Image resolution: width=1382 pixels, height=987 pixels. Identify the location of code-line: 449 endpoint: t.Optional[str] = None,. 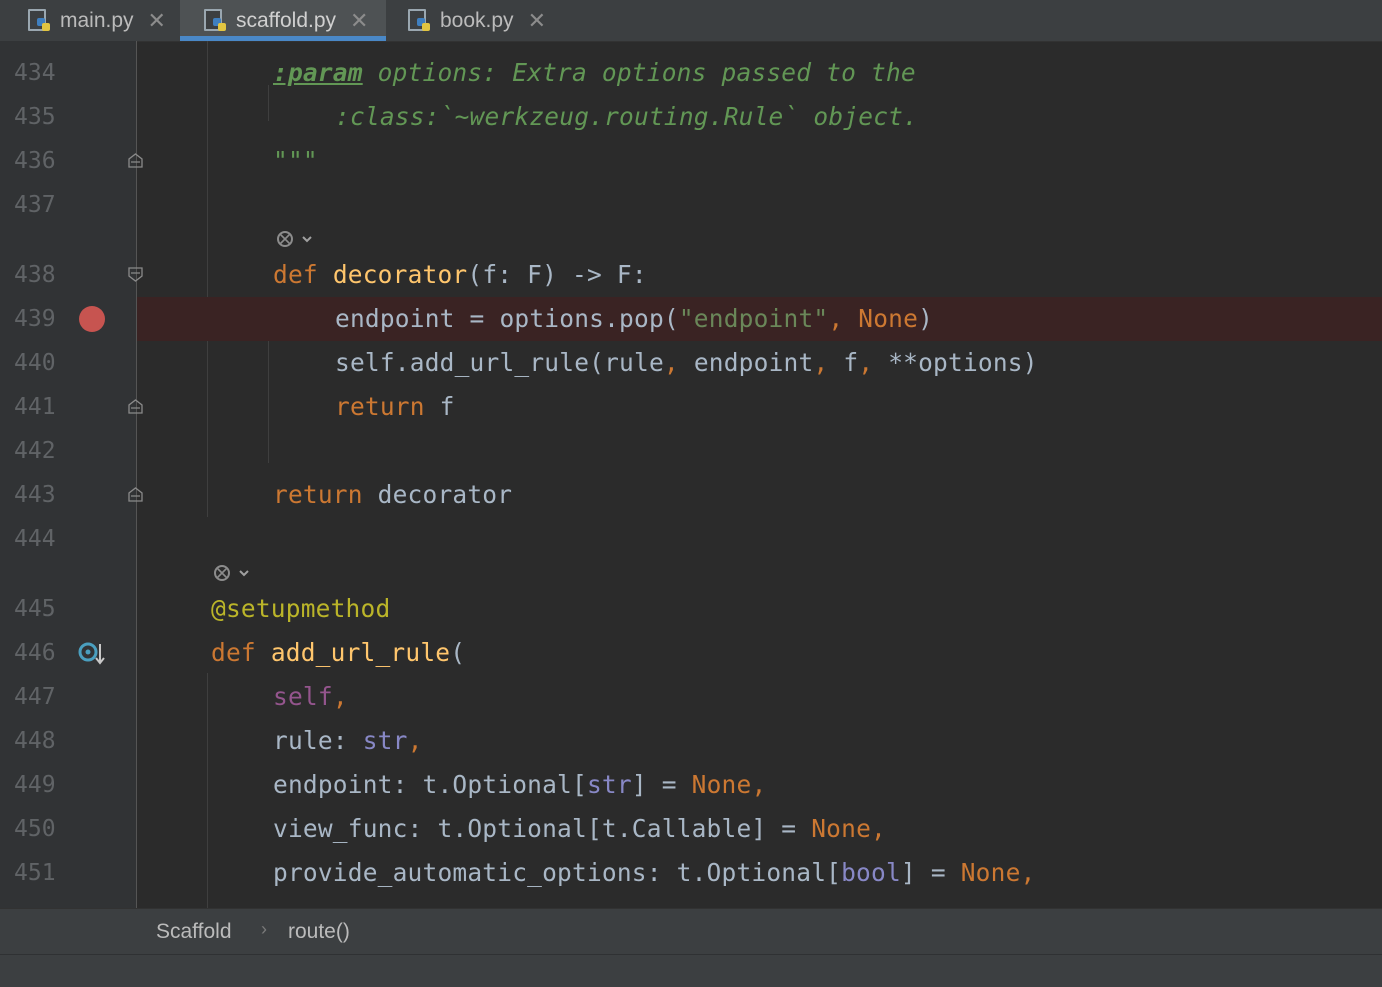
(691, 785).